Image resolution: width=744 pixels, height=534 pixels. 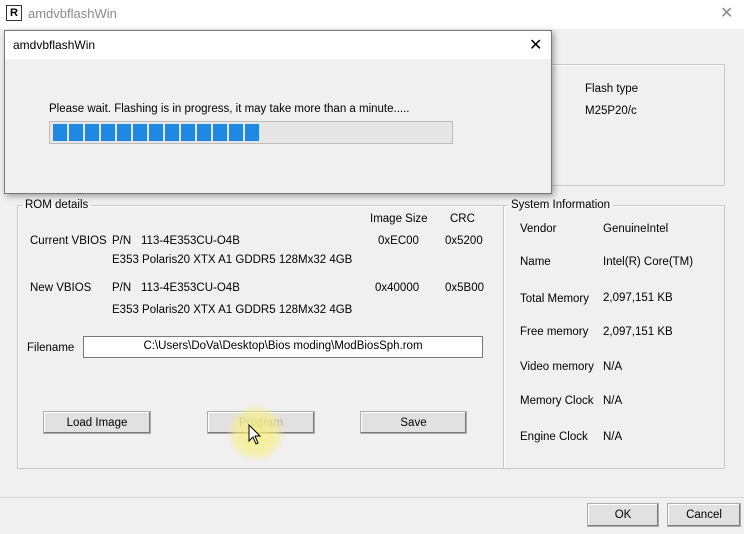 What do you see at coordinates (278, 45) in the screenshot?
I see `dialog-title-bar: amdvbflashWin ✕` at bounding box center [278, 45].